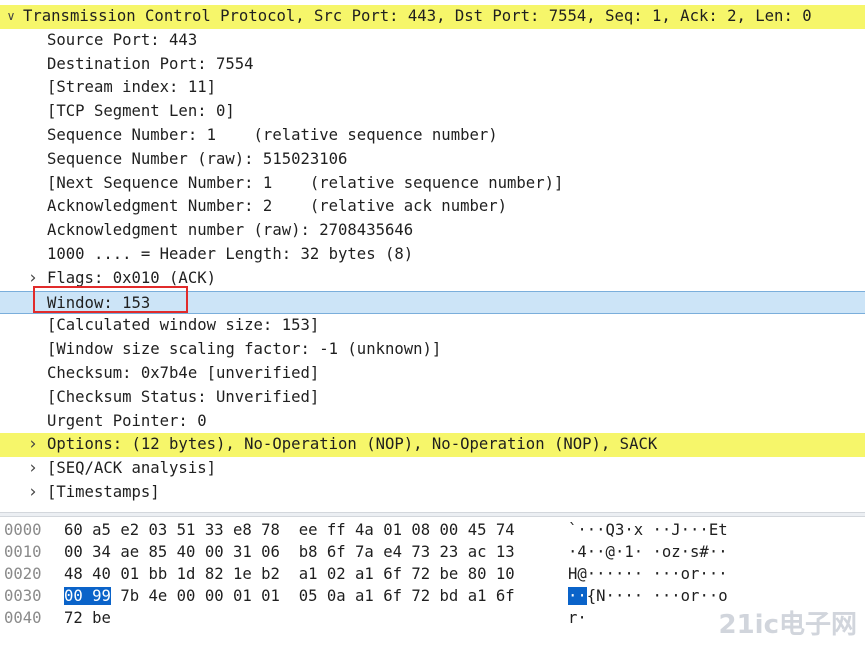 The height and width of the screenshot is (647, 865). What do you see at coordinates (432, 422) in the screenshot?
I see `tree-row: Urgent Pointer: 0` at bounding box center [432, 422].